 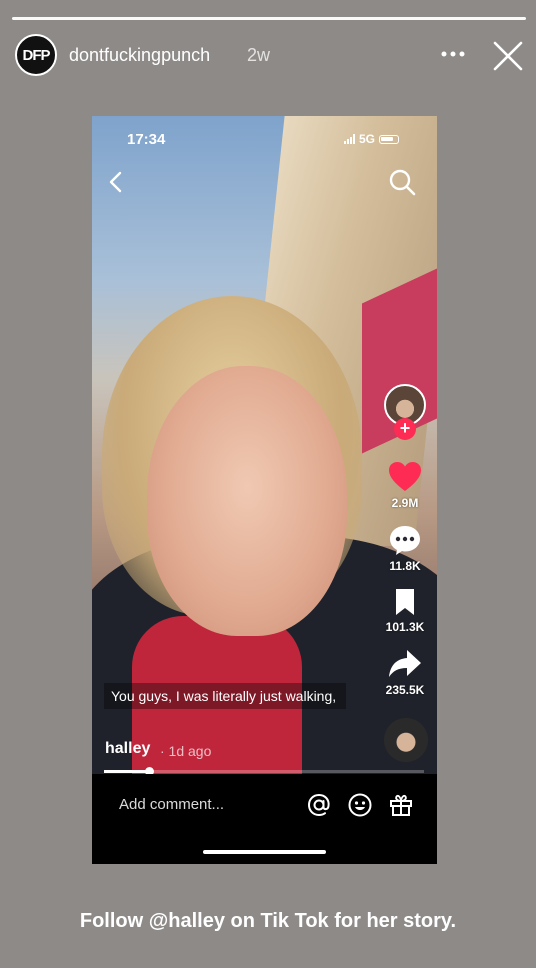 I want to click on more-icon, so click(x=453, y=54).